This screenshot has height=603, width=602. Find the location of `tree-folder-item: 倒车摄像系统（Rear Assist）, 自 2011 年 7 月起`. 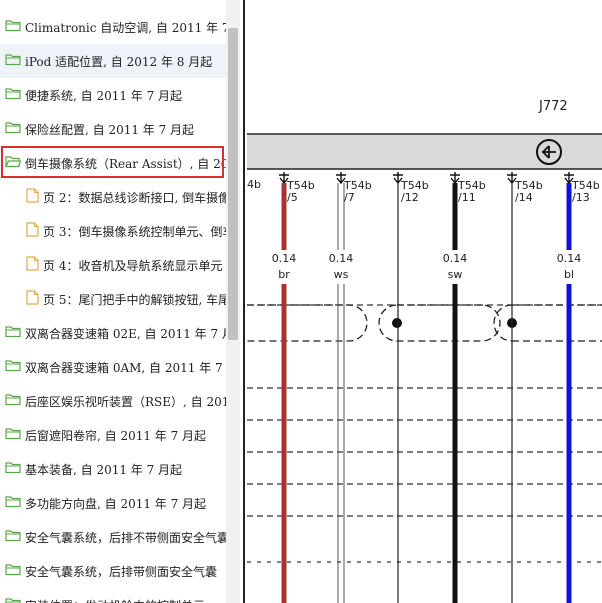

tree-folder-item: 倒车摄像系统（Rear Assist）, 自 2011 年 7 月起 is located at coordinates (113, 163).